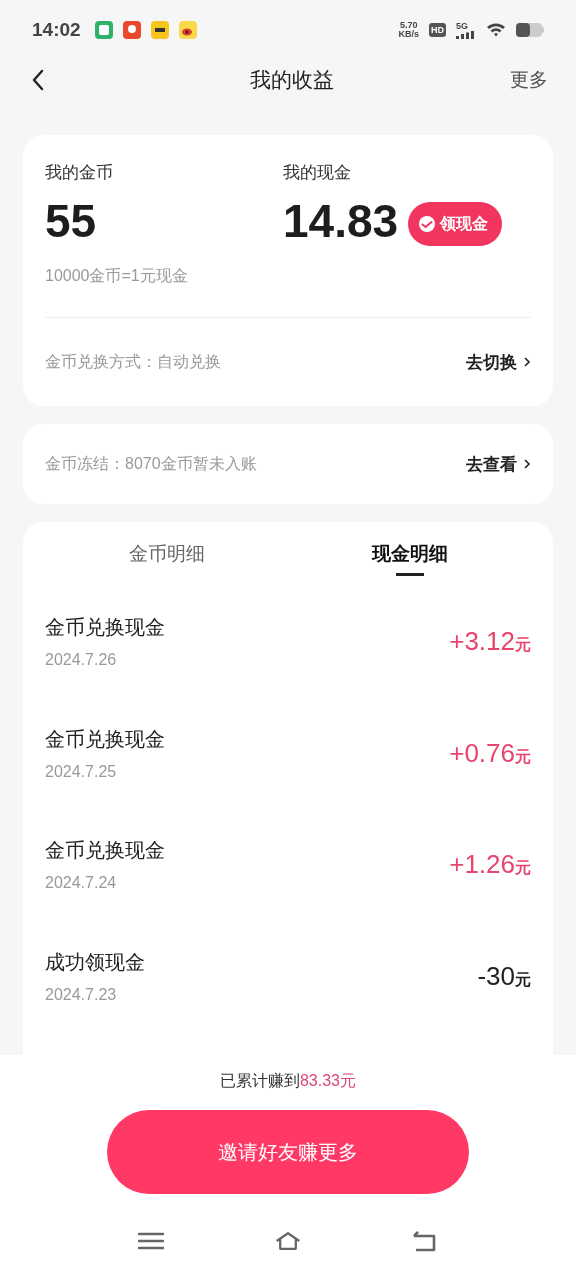 The height and width of the screenshot is (1280, 576). Describe the element at coordinates (117, 276) in the screenshot. I see `exchange-rate-note: 10000金币=1元现金` at that location.